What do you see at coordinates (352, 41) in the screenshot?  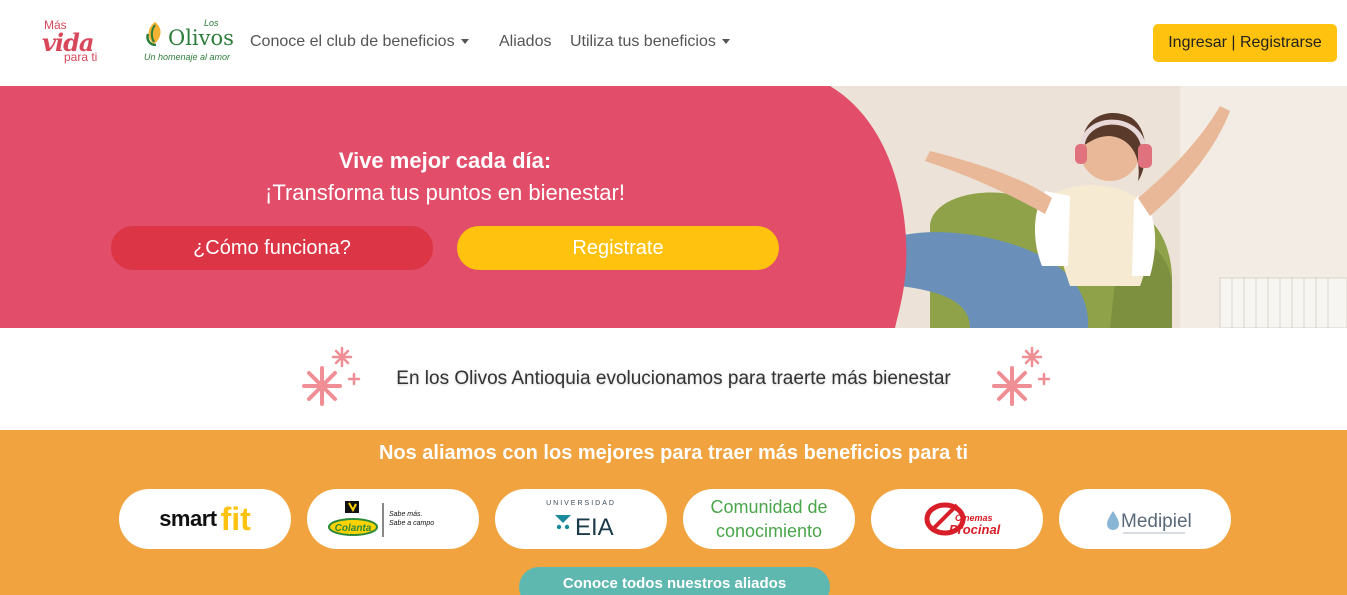 I see `nav-link-label: Conoce el club de beneficios` at bounding box center [352, 41].